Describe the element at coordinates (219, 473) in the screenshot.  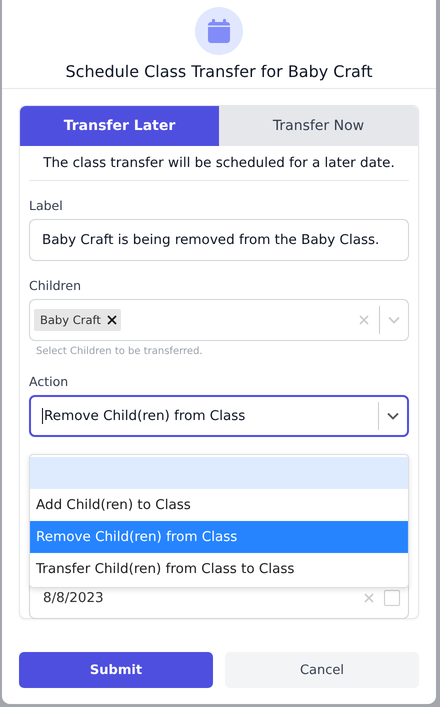
I see `dropdown-option` at that location.